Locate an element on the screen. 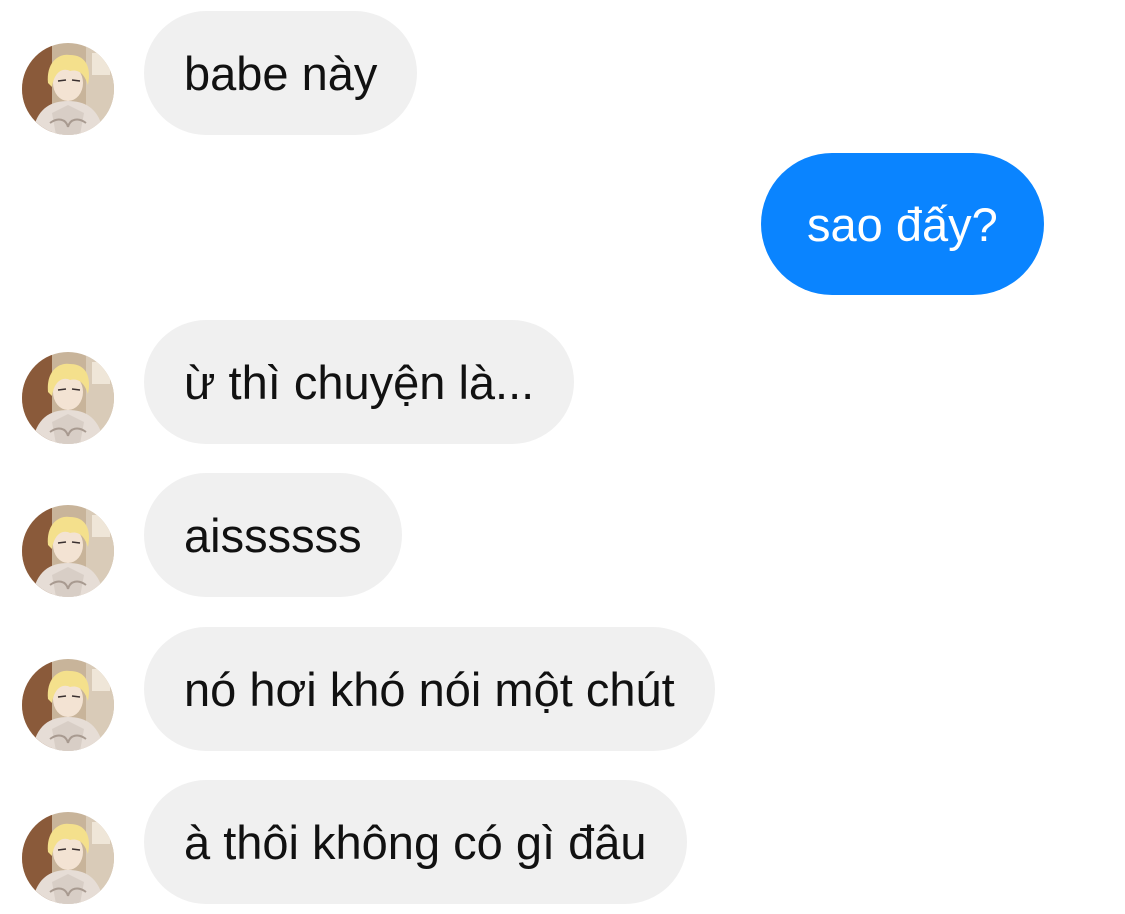  incoming-message-bubble: aissssss is located at coordinates (273, 535).